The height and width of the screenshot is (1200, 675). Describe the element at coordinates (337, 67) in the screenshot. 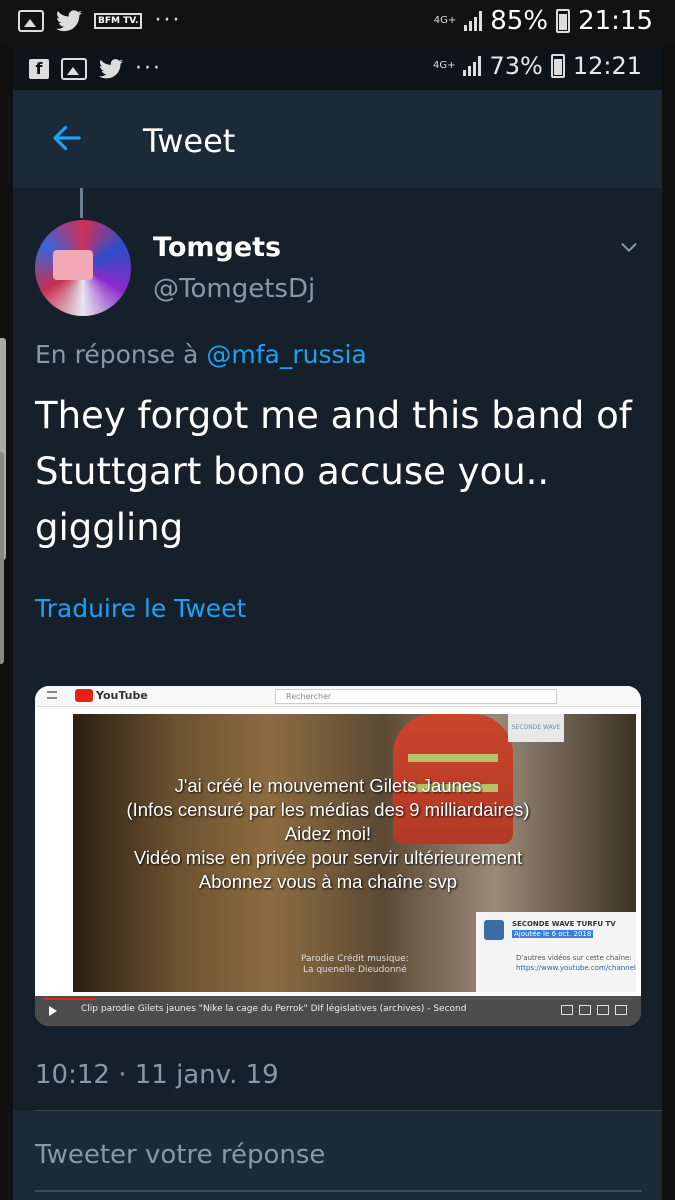

I see `inner-status-bar: f ··· 4G+ 73% 12:21` at that location.